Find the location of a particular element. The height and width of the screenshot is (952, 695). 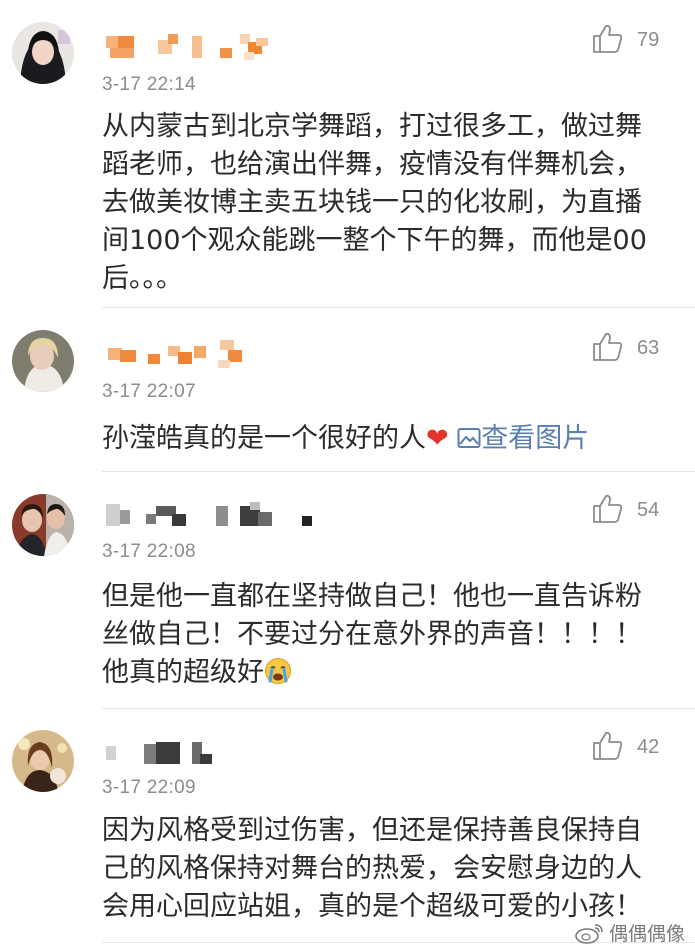

comment-text: 孙滢皓真的是一个很好的人❤ 查看图片 is located at coordinates (382, 439).